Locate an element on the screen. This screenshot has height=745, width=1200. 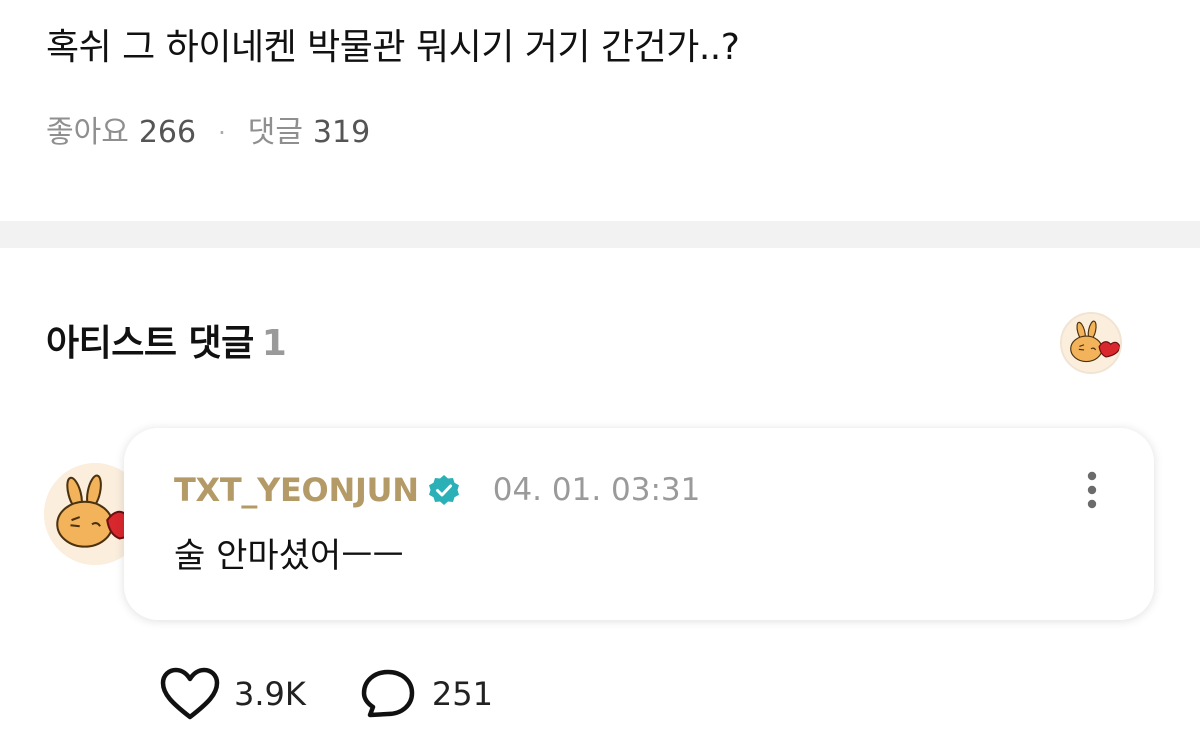
speech-bubble-icon is located at coordinates (388, 693).